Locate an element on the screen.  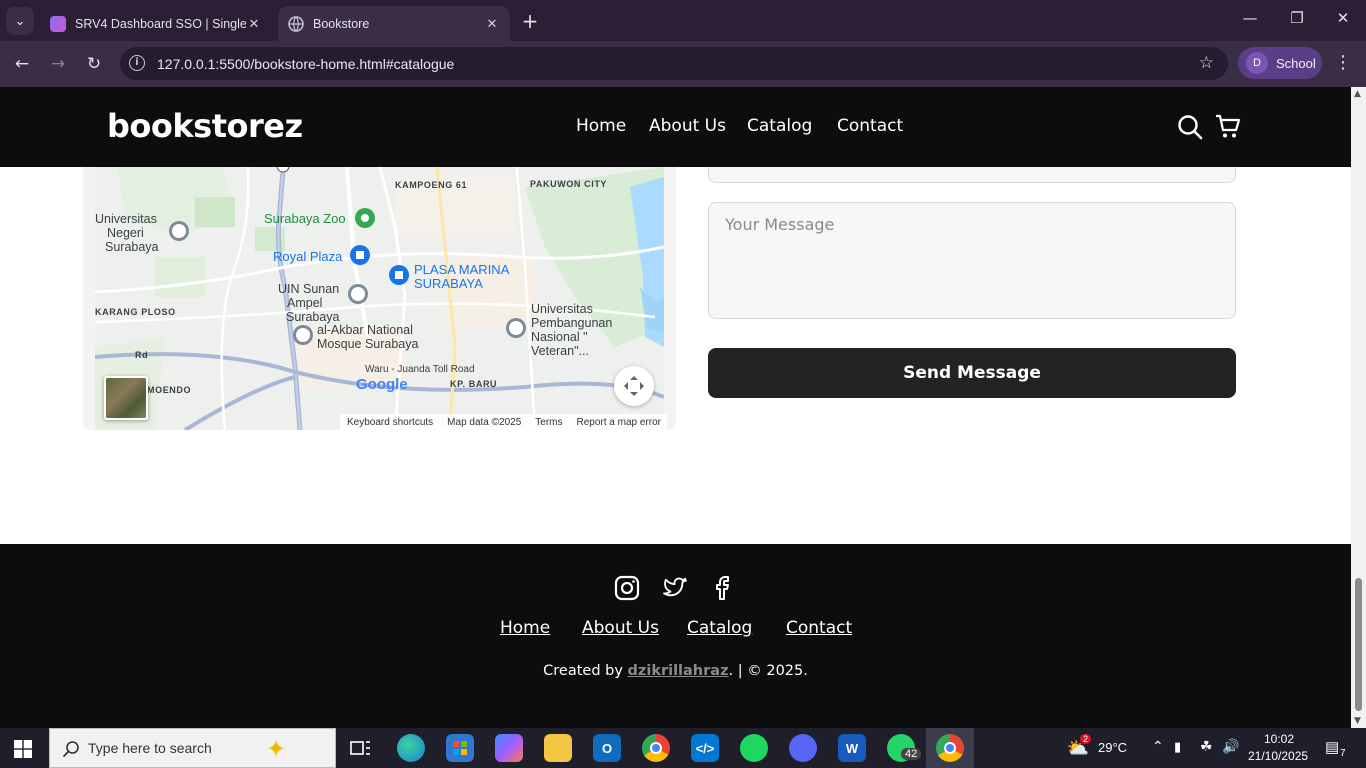
tab-srv4-dashboard: SRV4 Dashboard SSO | Single Si ✕ is located at coordinates (156, 23).